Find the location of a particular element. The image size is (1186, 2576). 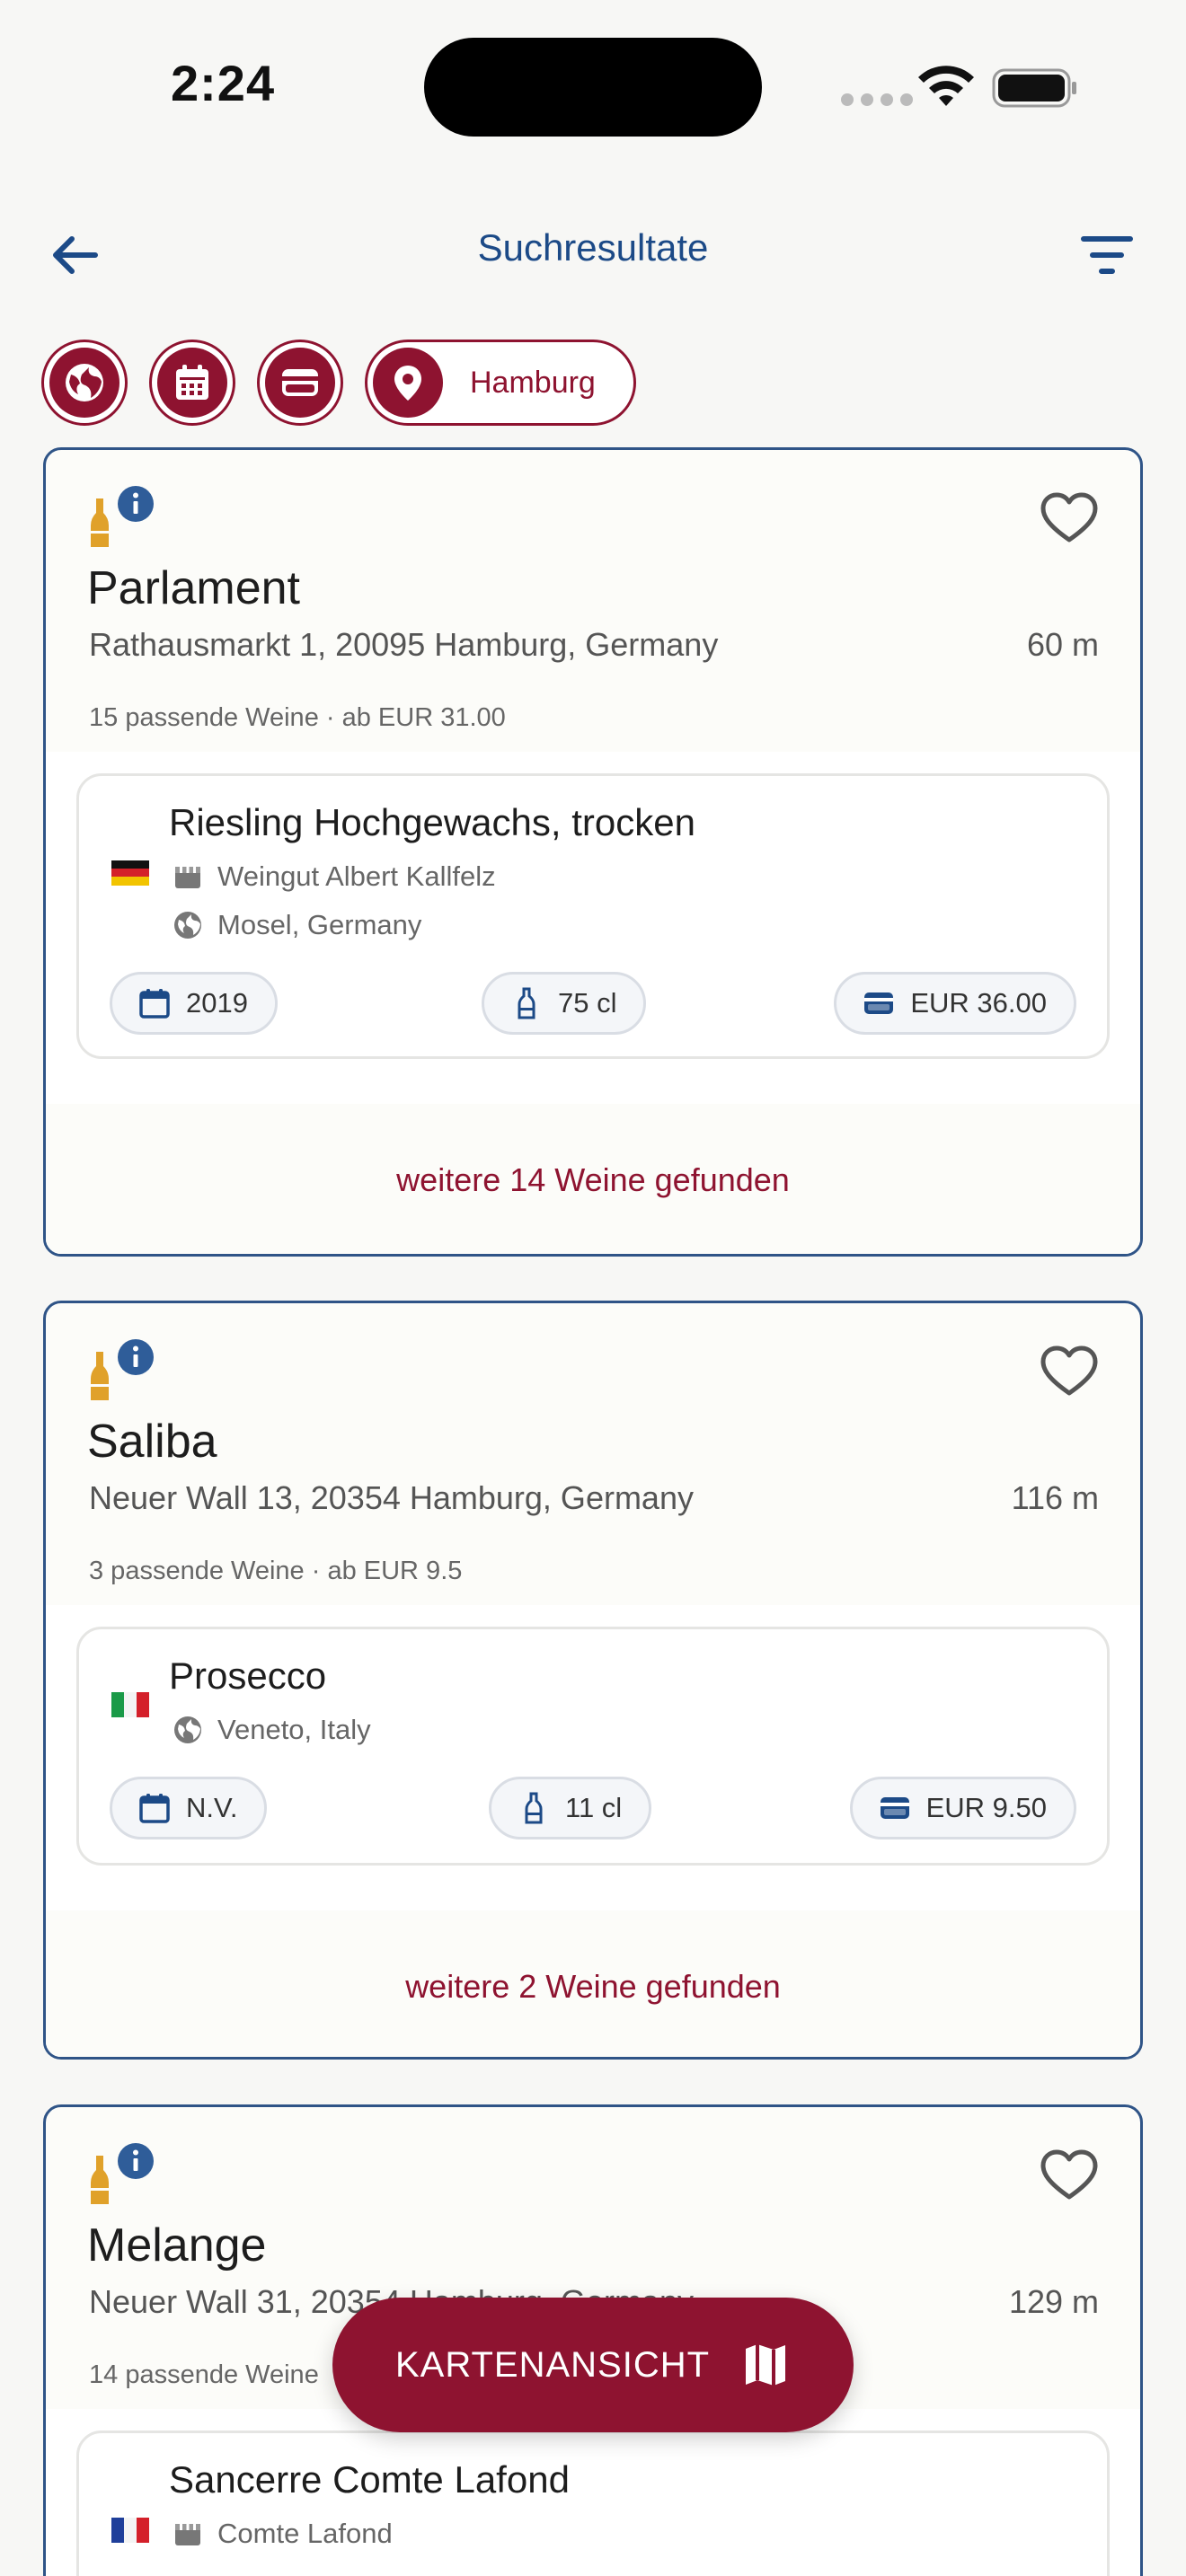

region-filter-chip is located at coordinates (84, 383).